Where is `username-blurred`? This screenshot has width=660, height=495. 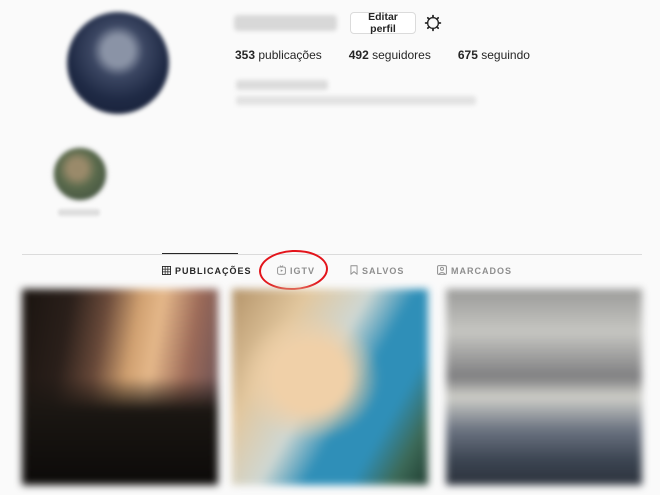
username-blurred is located at coordinates (285, 23).